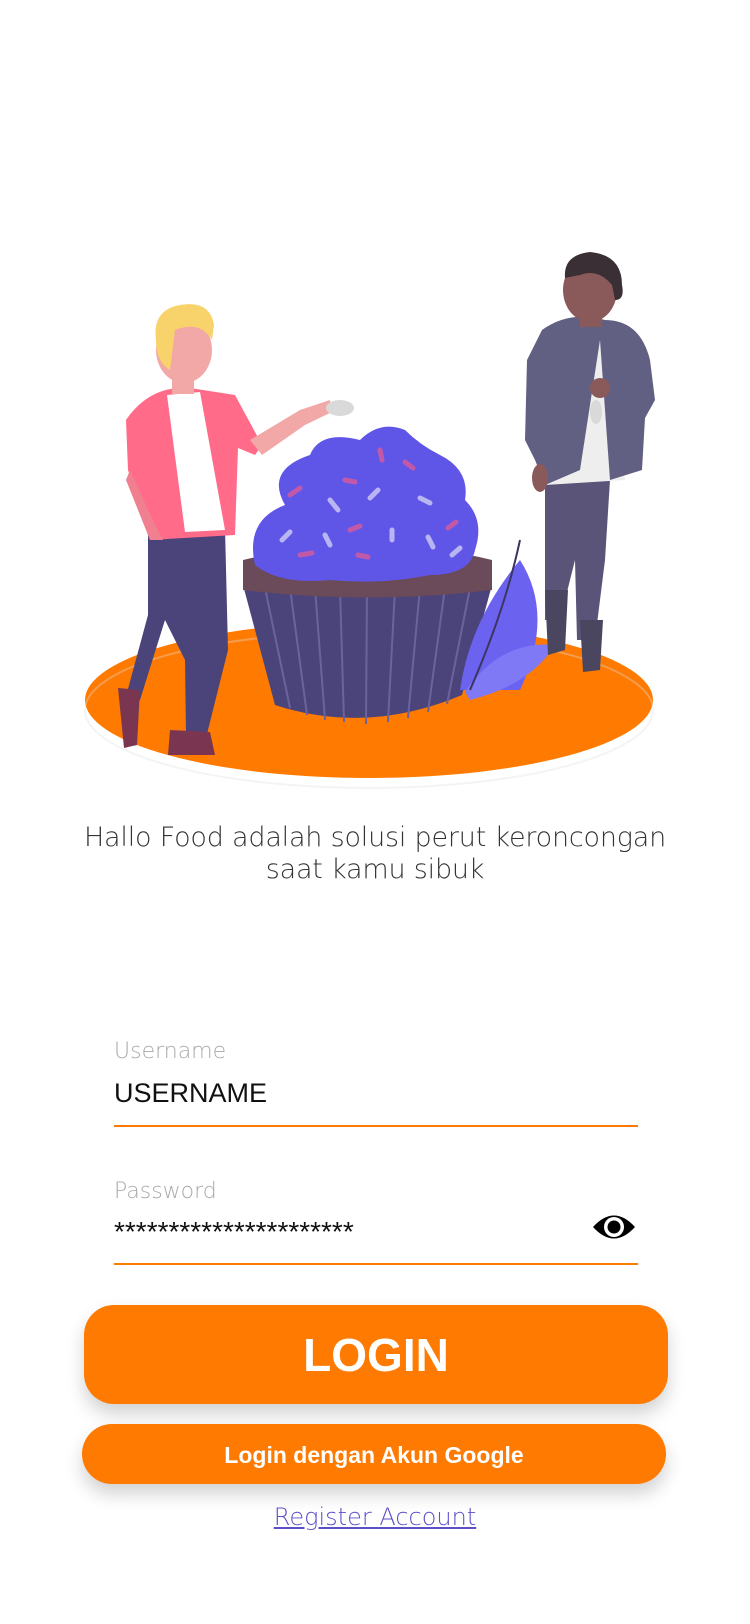 Image resolution: width=750 pixels, height=1624 pixels. I want to click on register-account-link: Register Account, so click(375, 1517).